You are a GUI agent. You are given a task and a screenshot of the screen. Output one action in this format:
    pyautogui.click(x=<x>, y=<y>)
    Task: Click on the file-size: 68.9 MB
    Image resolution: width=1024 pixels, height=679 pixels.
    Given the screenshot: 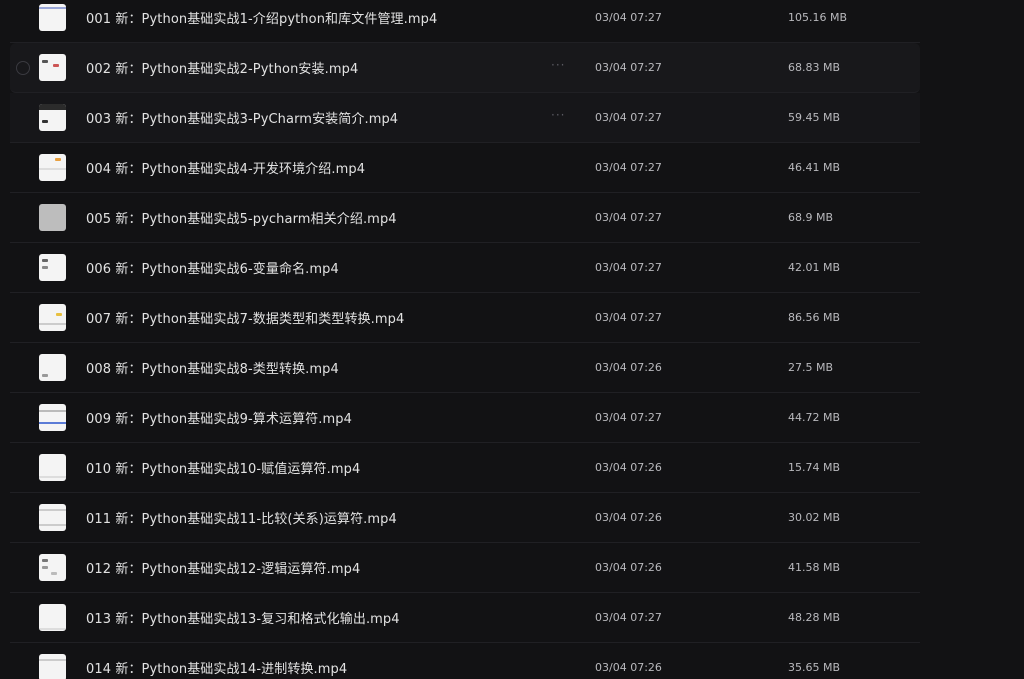 What is the action you would take?
    pyautogui.click(x=811, y=217)
    